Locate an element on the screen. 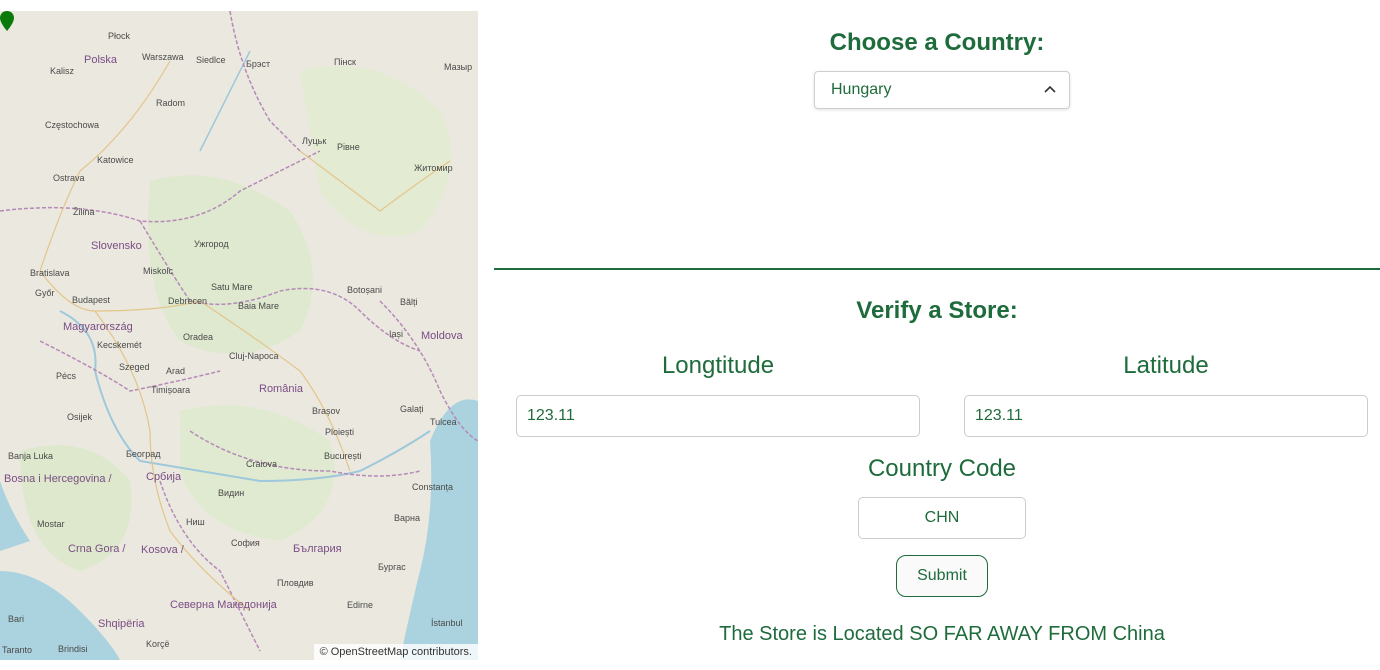 This screenshot has width=1380, height=670. map-label-bratislava: Bratislava is located at coordinates (50, 273).